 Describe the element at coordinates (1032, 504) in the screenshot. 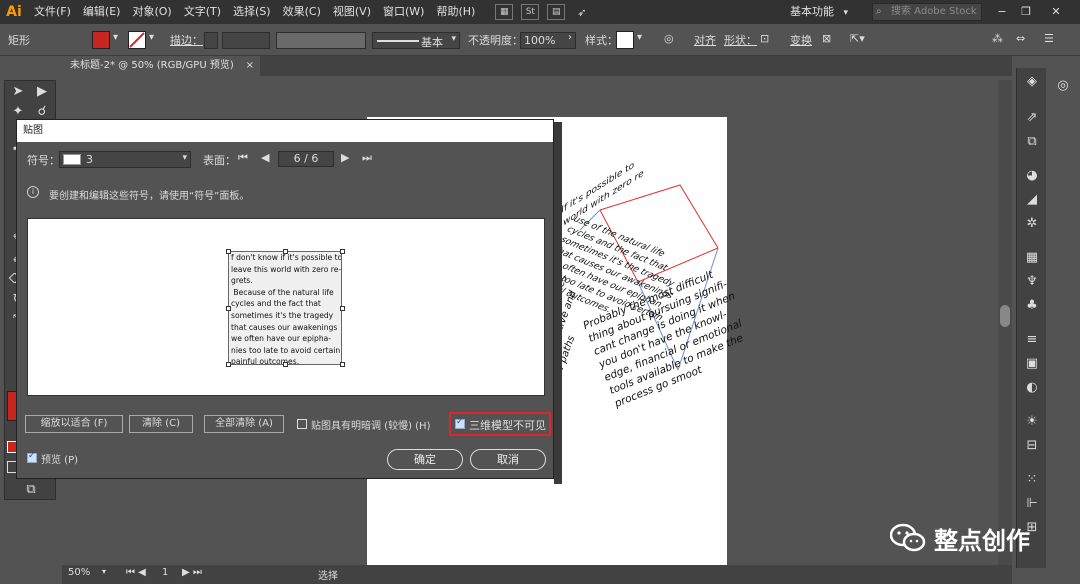

I see `pathfinder-icon: ⊩` at that location.